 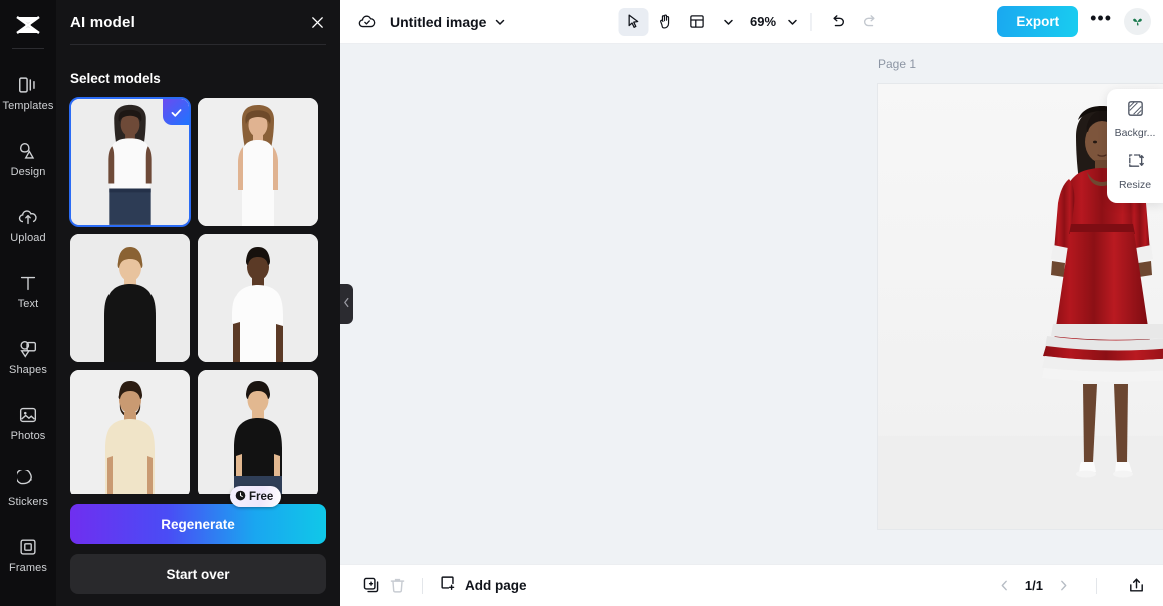 What do you see at coordinates (28, 283) in the screenshot?
I see `text-icon` at bounding box center [28, 283].